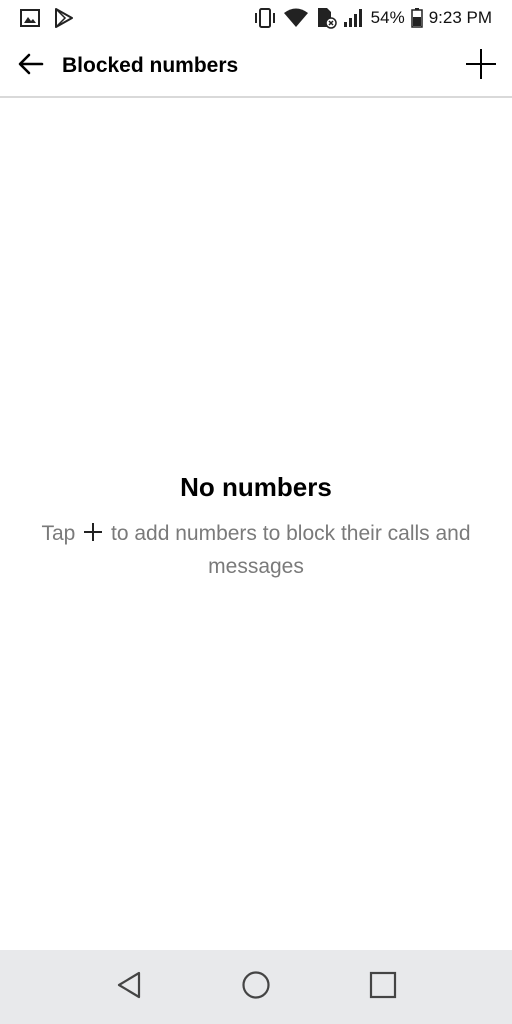 The image size is (512, 1024). I want to click on nav-home-button, so click(256, 987).